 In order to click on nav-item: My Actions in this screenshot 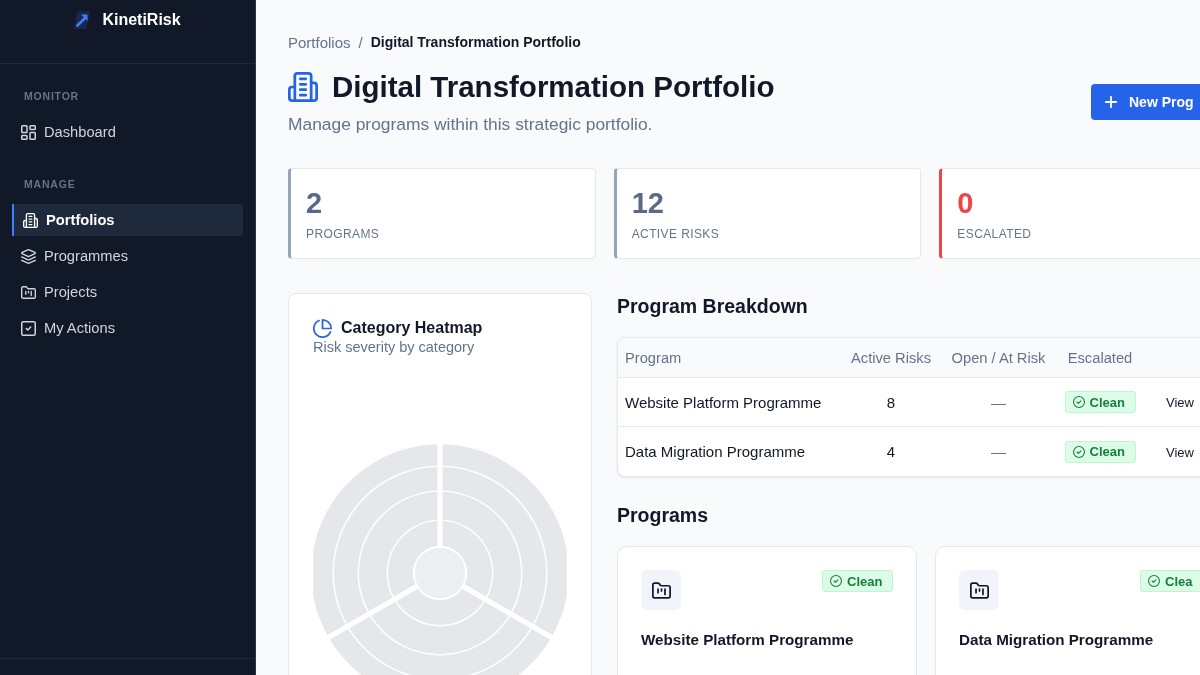, I will do `click(127, 328)`.